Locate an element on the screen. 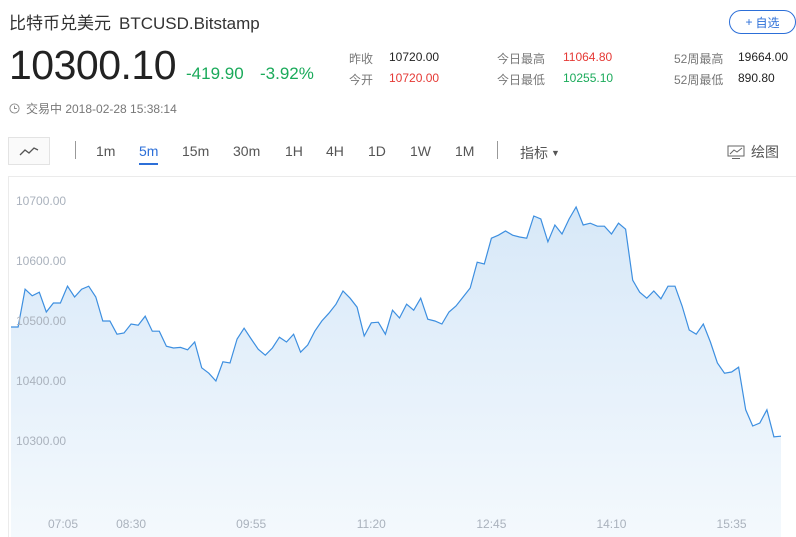  week52-high-label: 52周最高 is located at coordinates (699, 59).